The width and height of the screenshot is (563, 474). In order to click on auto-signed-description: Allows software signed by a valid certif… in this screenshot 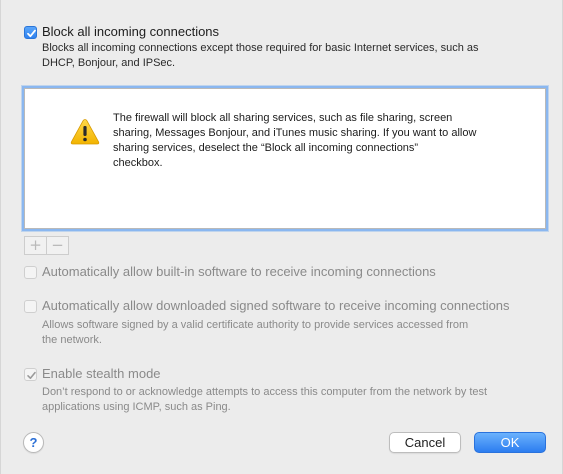, I will do `click(255, 333)`.